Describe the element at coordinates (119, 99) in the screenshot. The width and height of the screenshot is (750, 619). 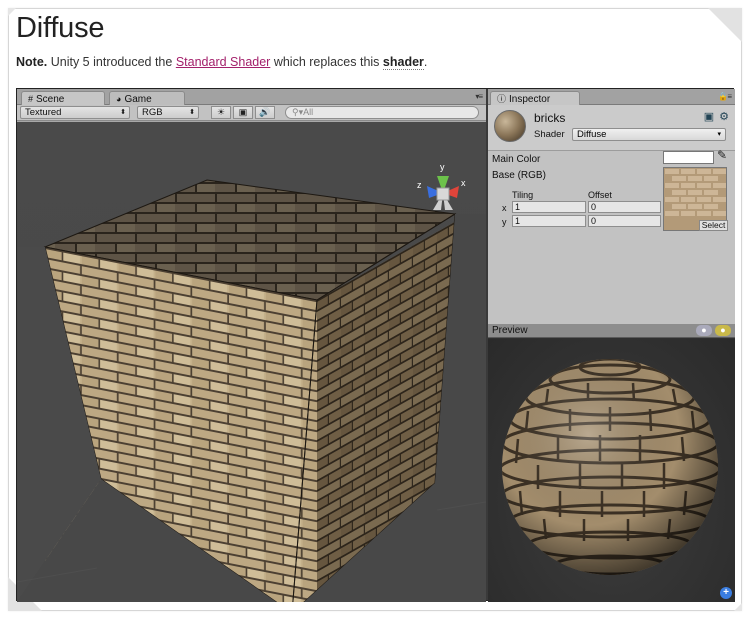
I see `pacman-icon: ◕` at that location.